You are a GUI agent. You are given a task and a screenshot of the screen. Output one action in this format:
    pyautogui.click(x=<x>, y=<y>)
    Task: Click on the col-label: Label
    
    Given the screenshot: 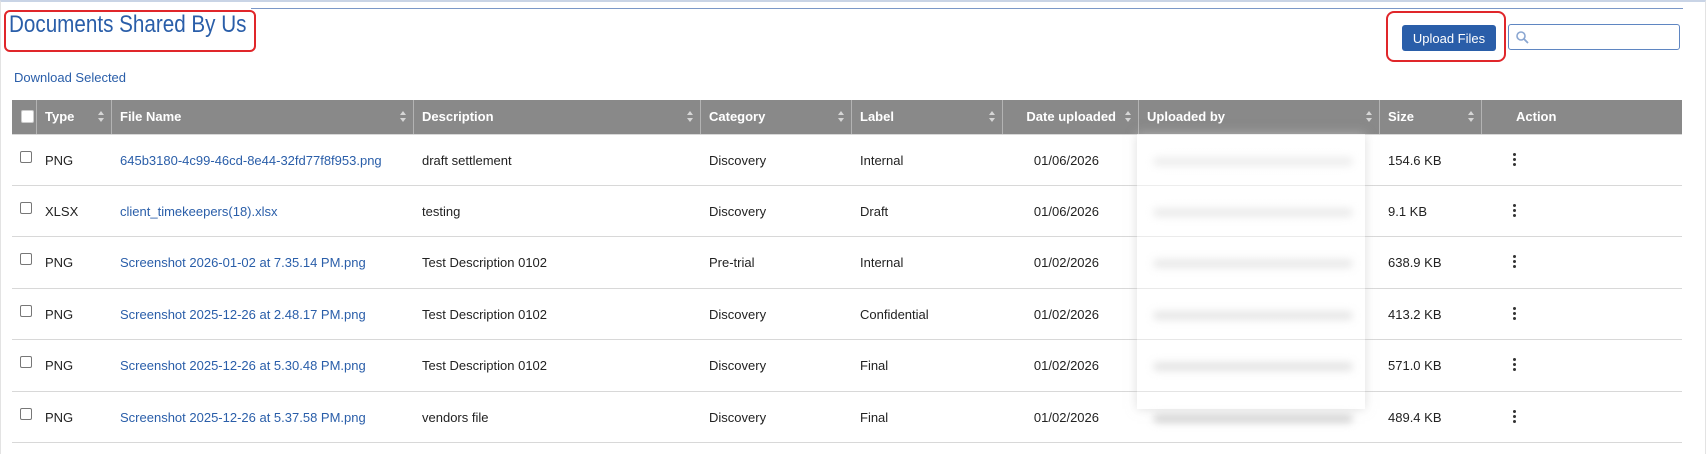 What is the action you would take?
    pyautogui.click(x=927, y=117)
    